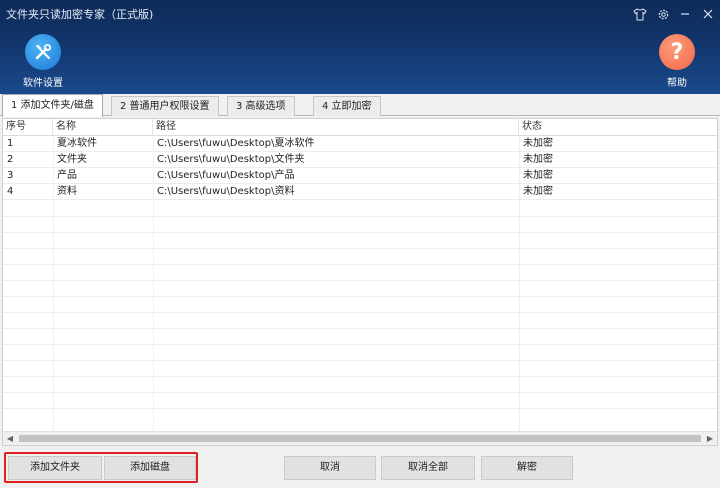 This screenshot has width=720, height=488. I want to click on action-bar: 添加文件夹 添加磁盘 取消 取消全部 解密, so click(360, 467).